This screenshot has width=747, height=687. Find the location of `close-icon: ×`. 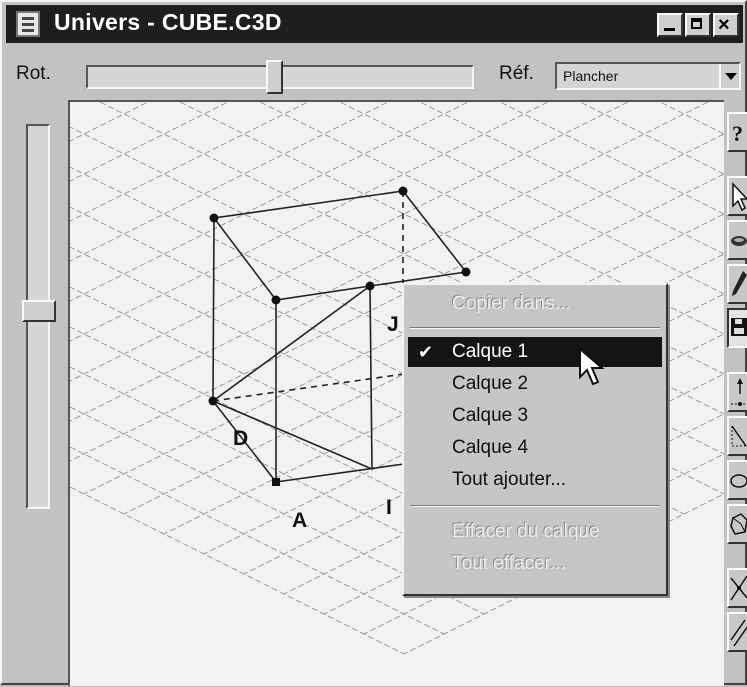

close-icon: × is located at coordinates (724, 25).